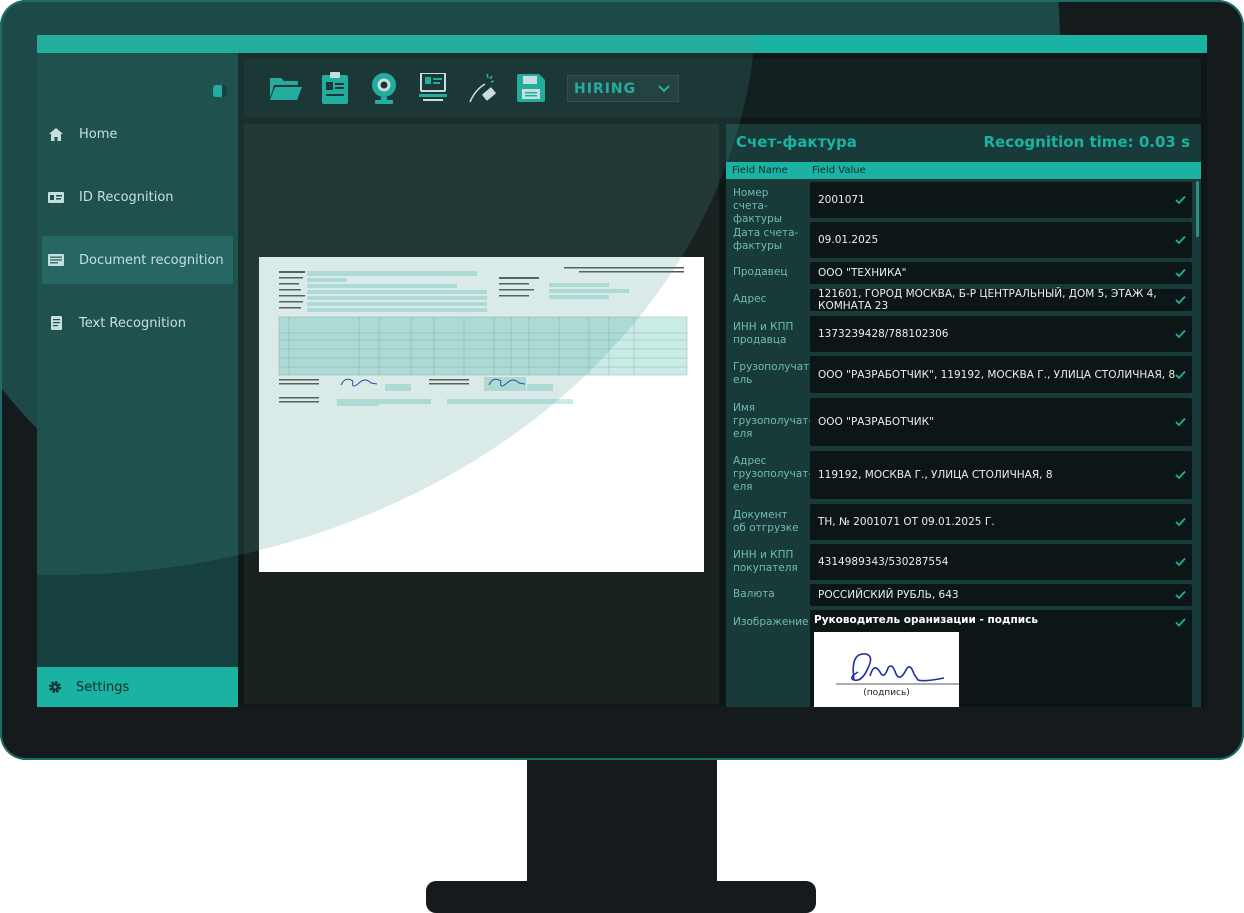  Describe the element at coordinates (151, 260) in the screenshot. I see `sidebar-item-label: Document recognition` at that location.